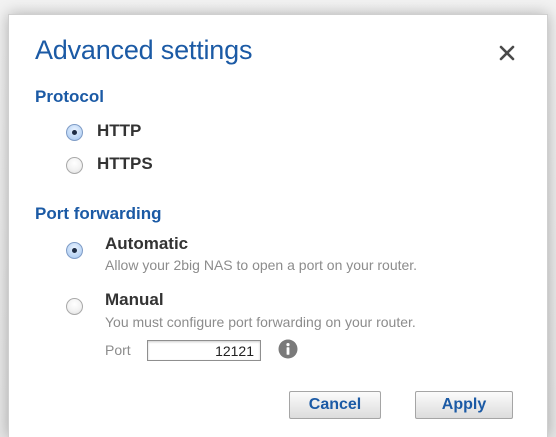 Image resolution: width=556 pixels, height=437 pixels. What do you see at coordinates (118, 350) in the screenshot?
I see `port-label: Port` at bounding box center [118, 350].